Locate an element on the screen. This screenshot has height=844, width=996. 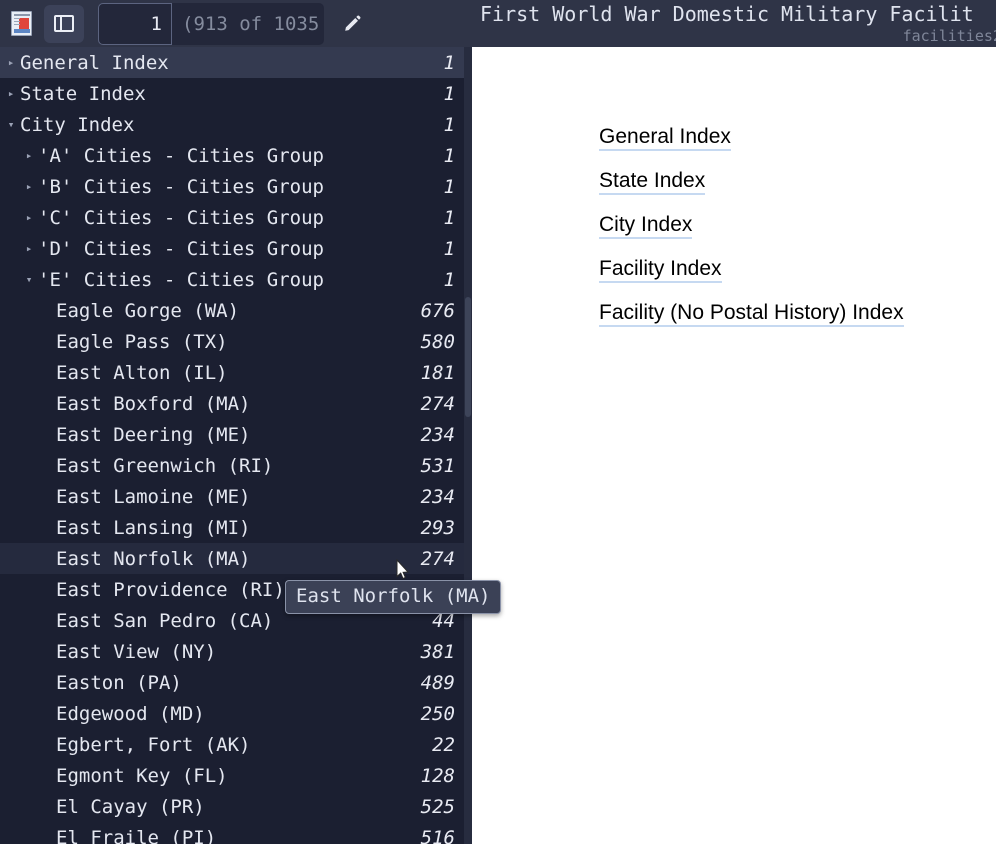
outline-row-label: 'A' Cities - Cities Group is located at coordinates (181, 155).